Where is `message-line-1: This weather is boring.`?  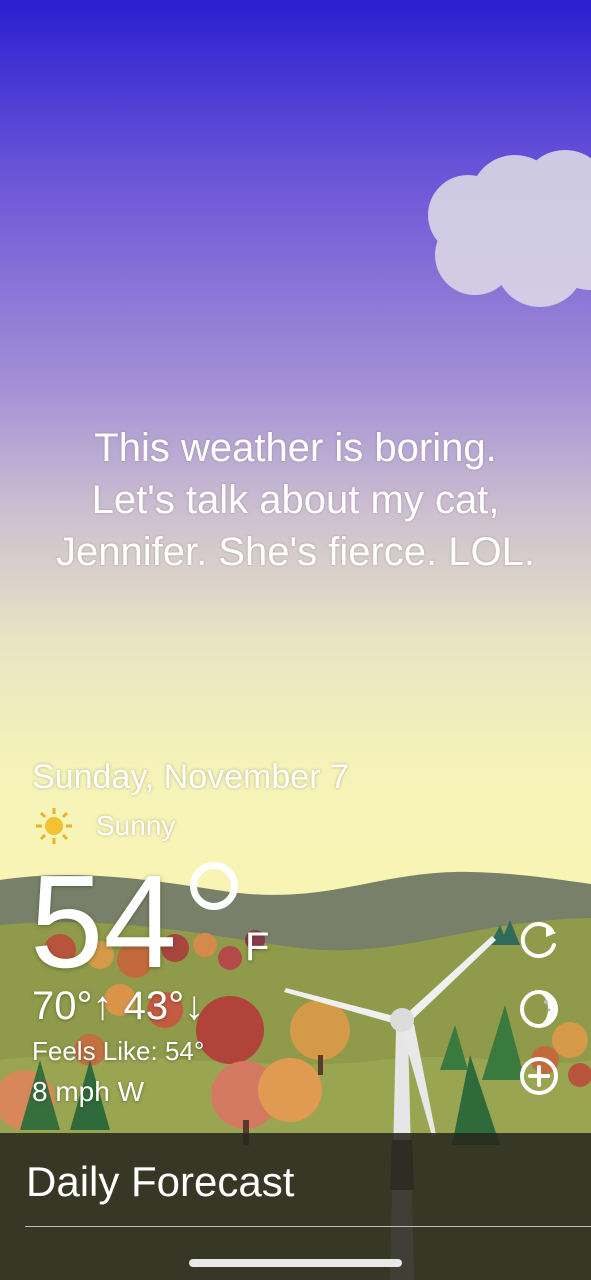
message-line-1: This weather is boring. is located at coordinates (295, 448).